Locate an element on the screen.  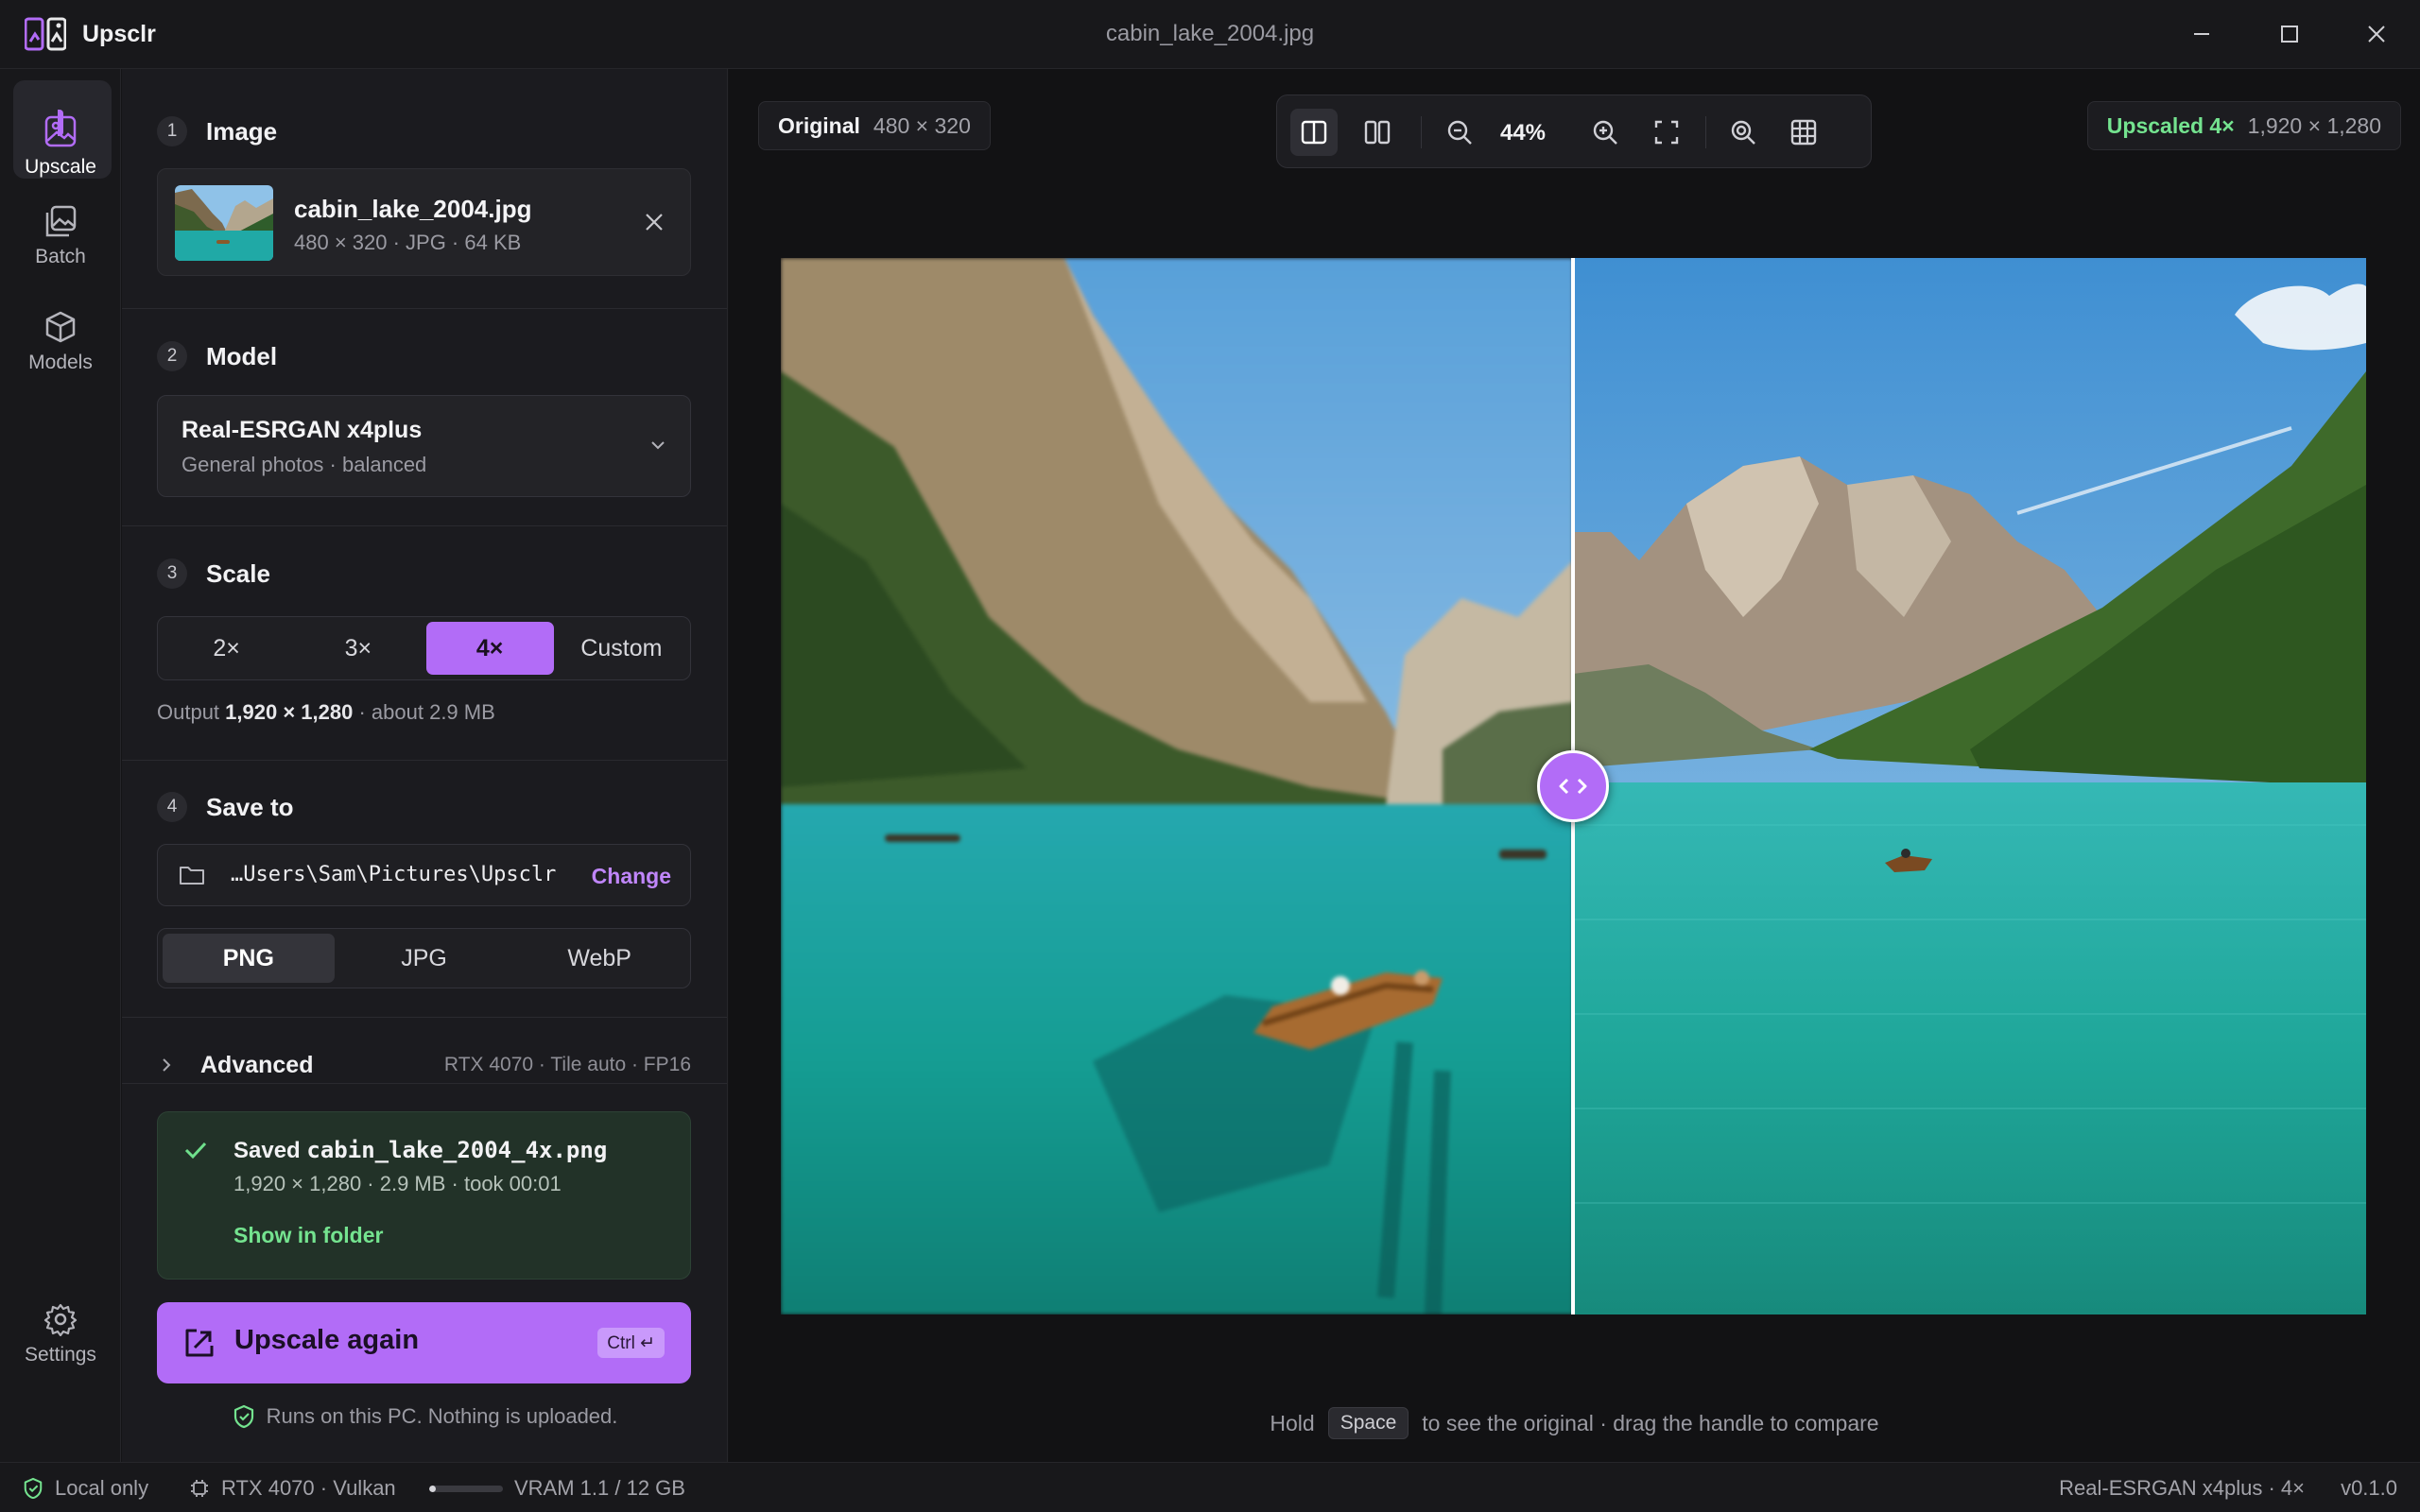
rail-item-label: Batch is located at coordinates (60, 256).